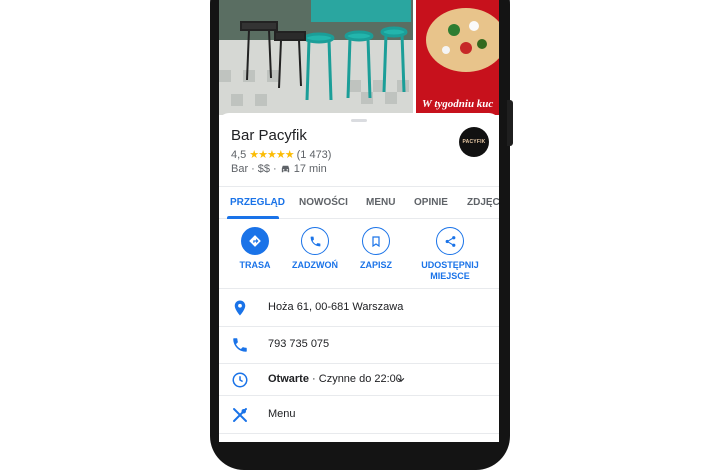 The width and height of the screenshot is (720, 470). What do you see at coordinates (380, 202) in the screenshot?
I see `tab-menu: MENU` at bounding box center [380, 202].